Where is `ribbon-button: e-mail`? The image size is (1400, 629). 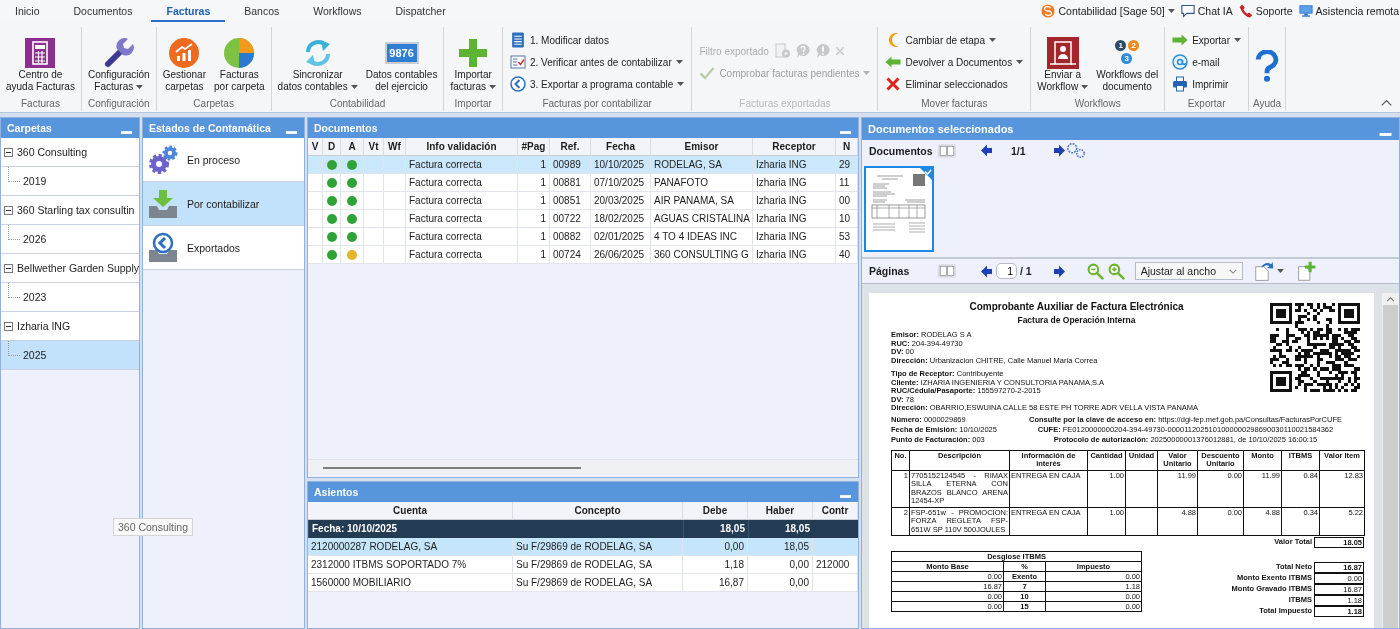
ribbon-button: e-mail is located at coordinates (1206, 62).